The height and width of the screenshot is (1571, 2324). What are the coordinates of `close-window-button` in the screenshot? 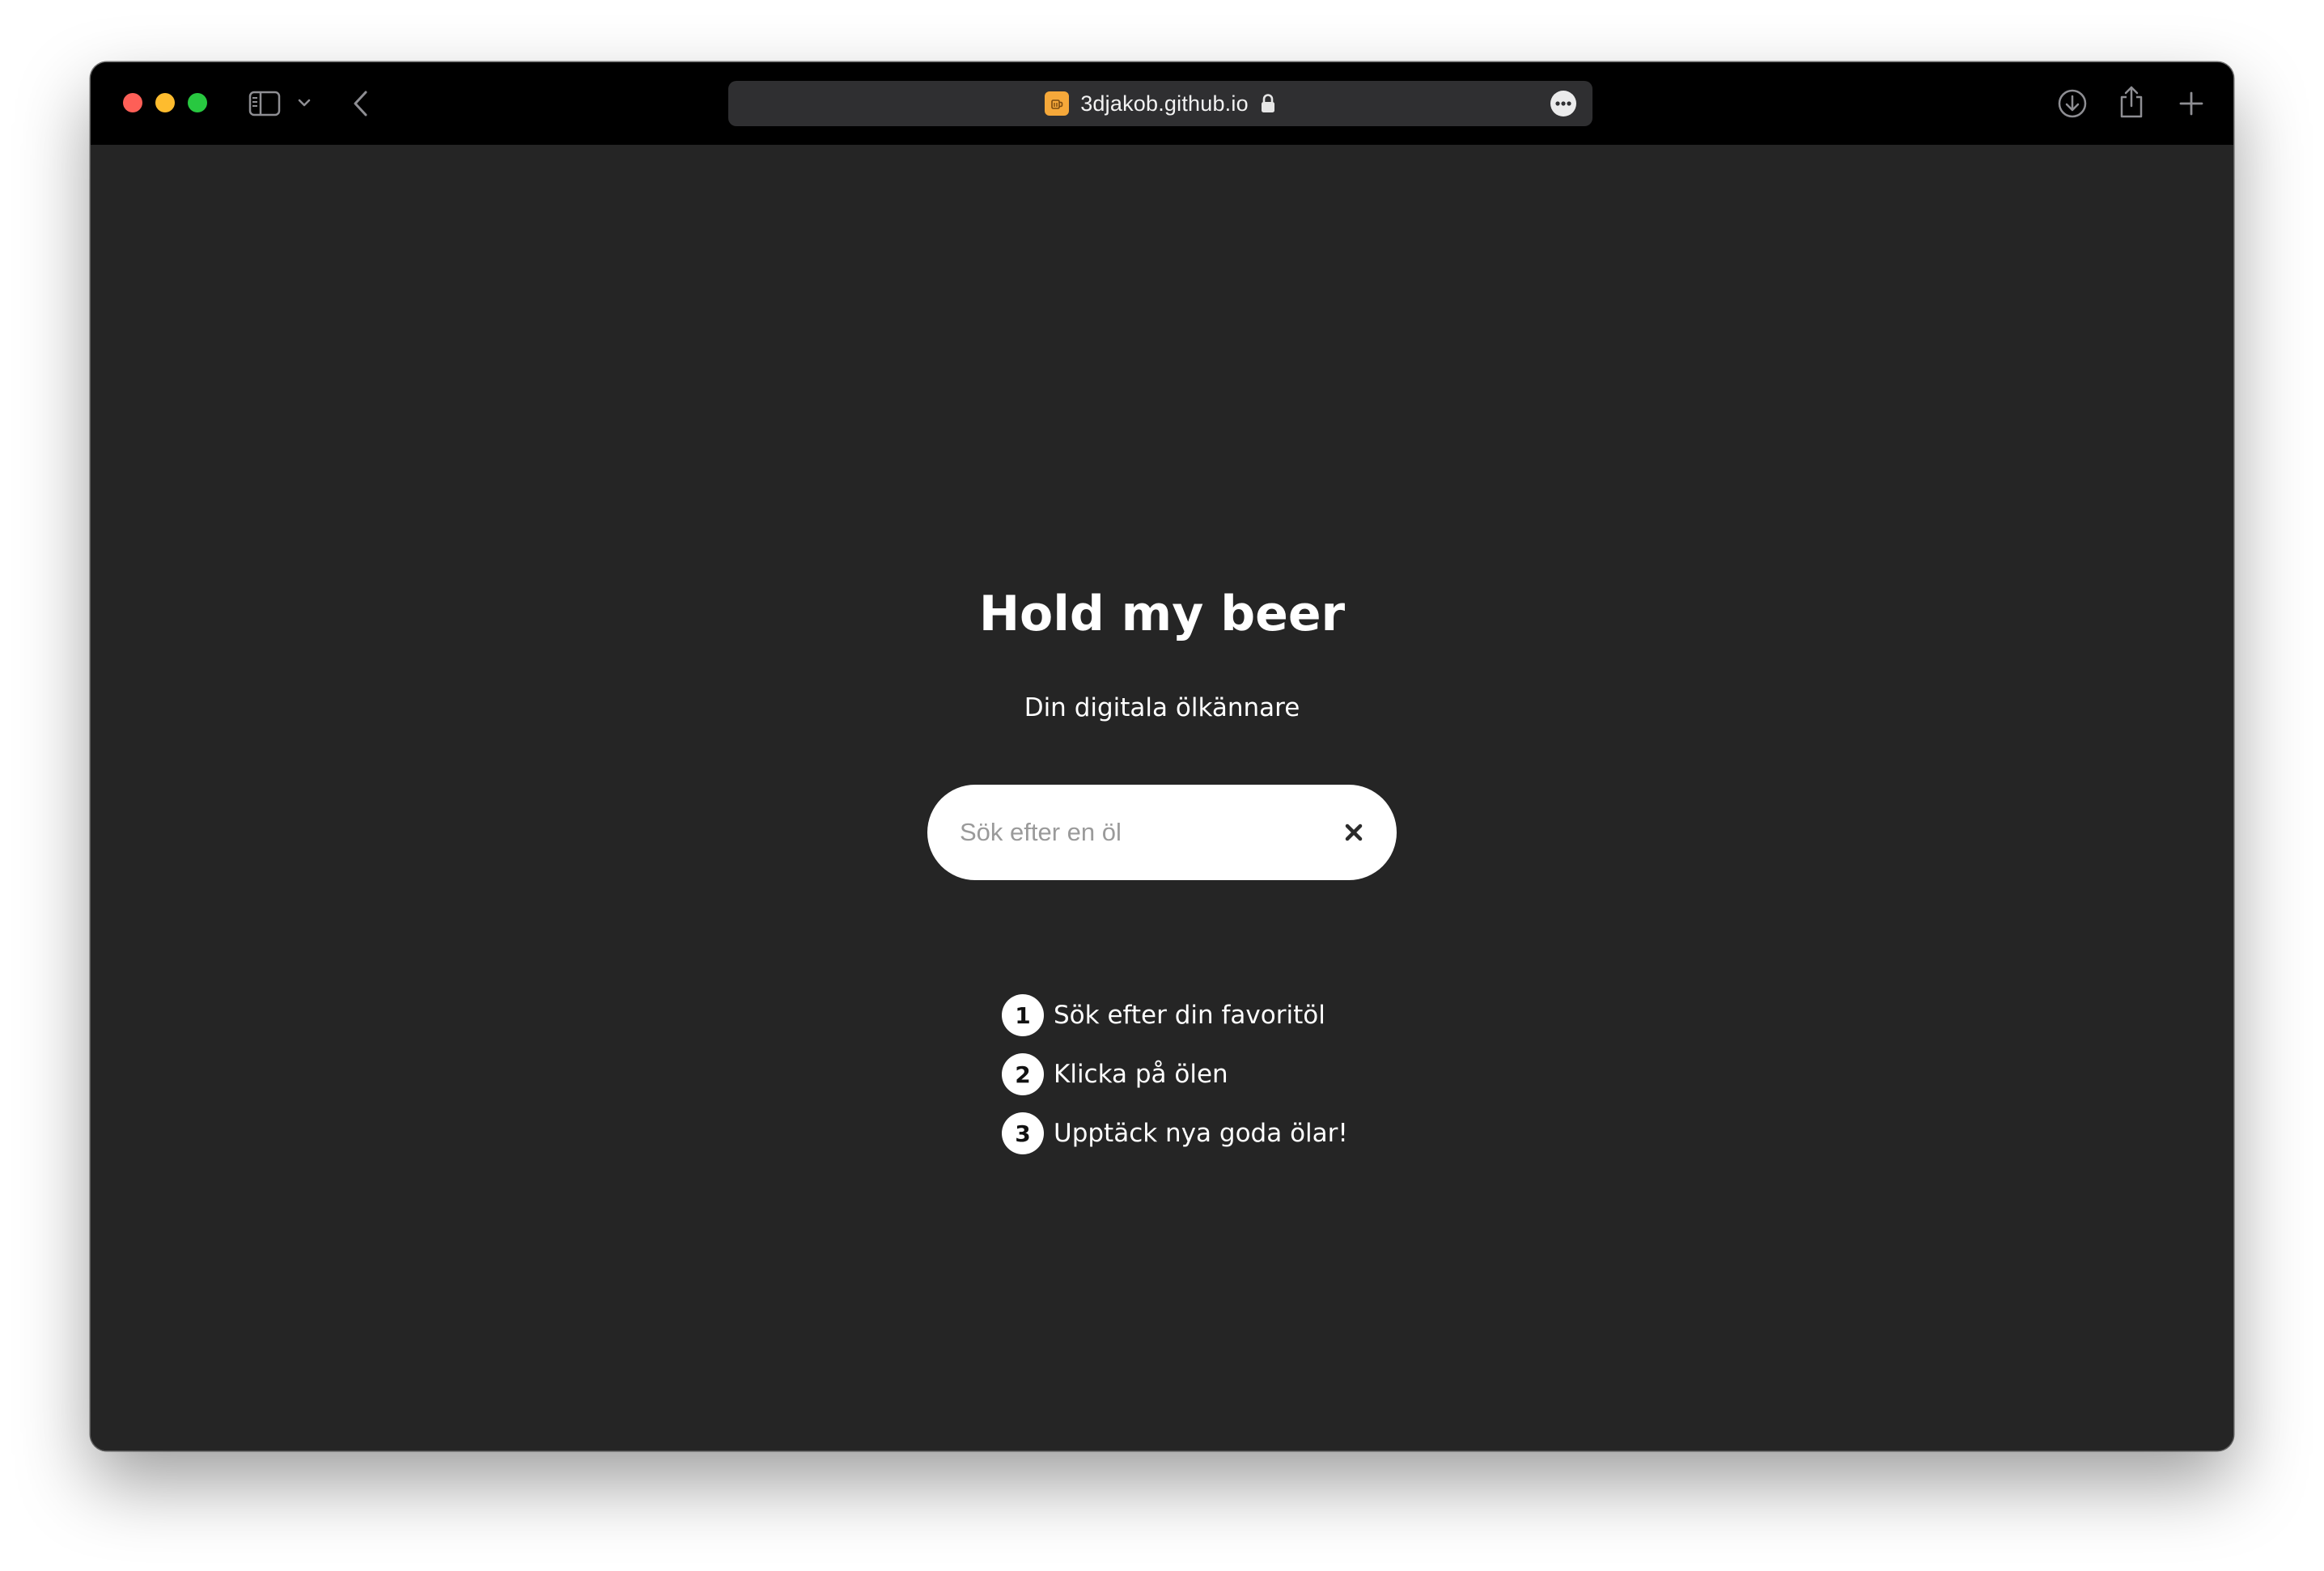 It's located at (132, 103).